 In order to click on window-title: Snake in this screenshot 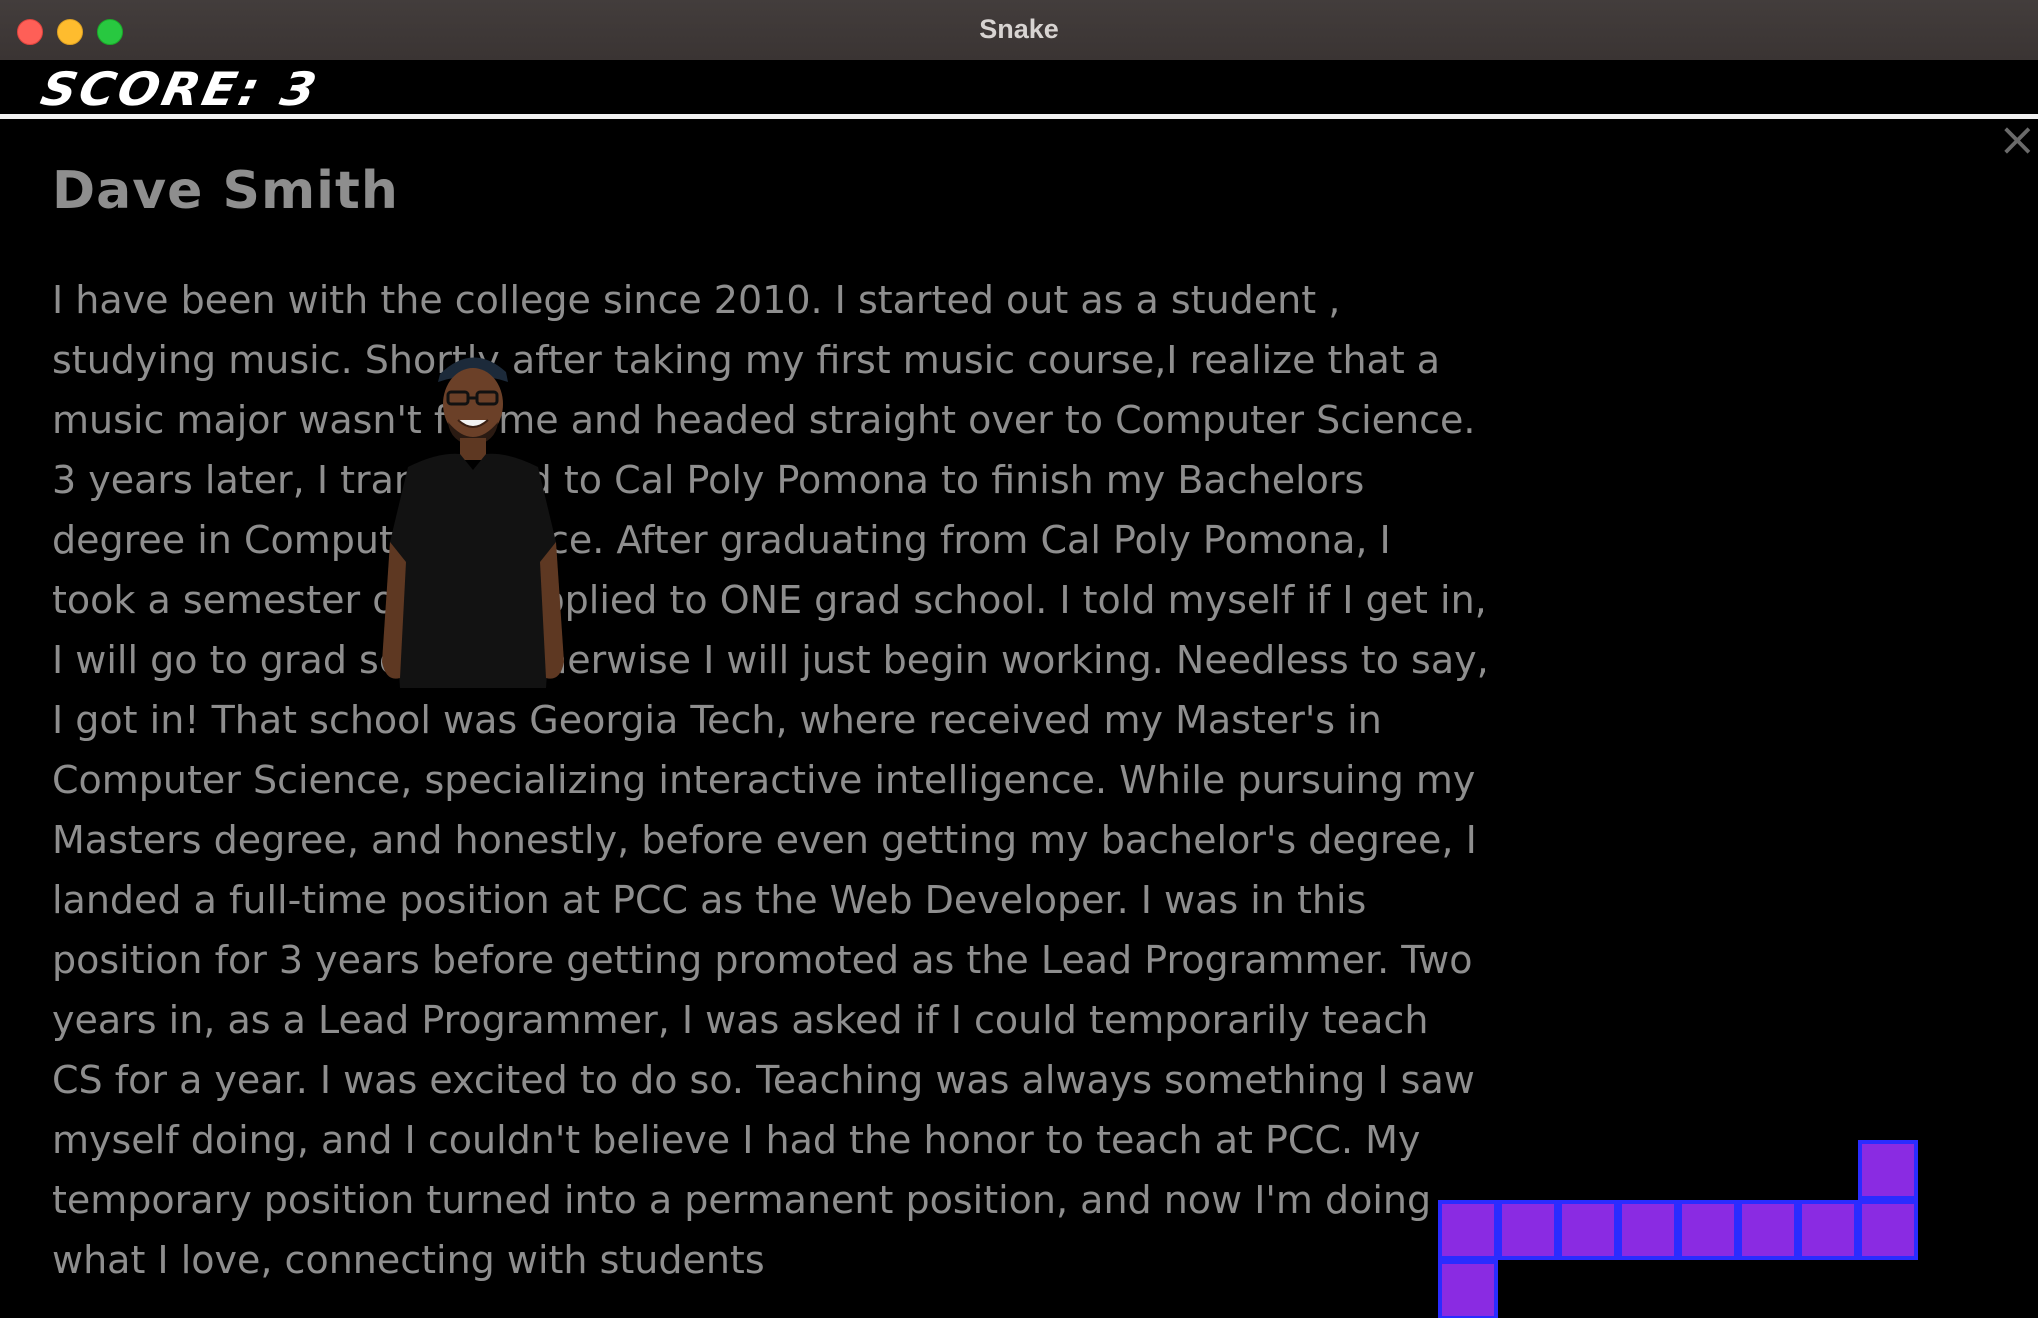, I will do `click(1019, 29)`.